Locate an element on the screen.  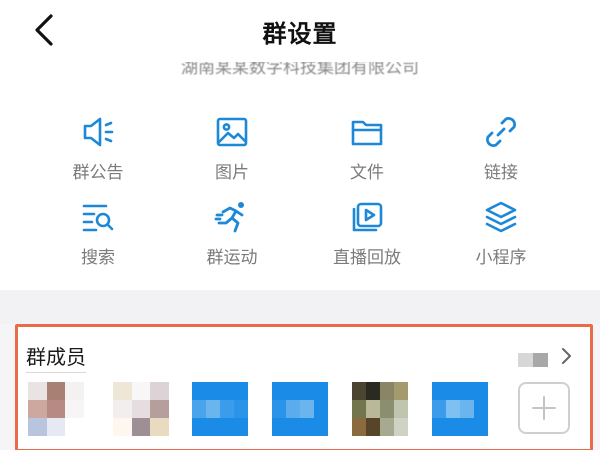
member-count-redacted is located at coordinates (533, 360).